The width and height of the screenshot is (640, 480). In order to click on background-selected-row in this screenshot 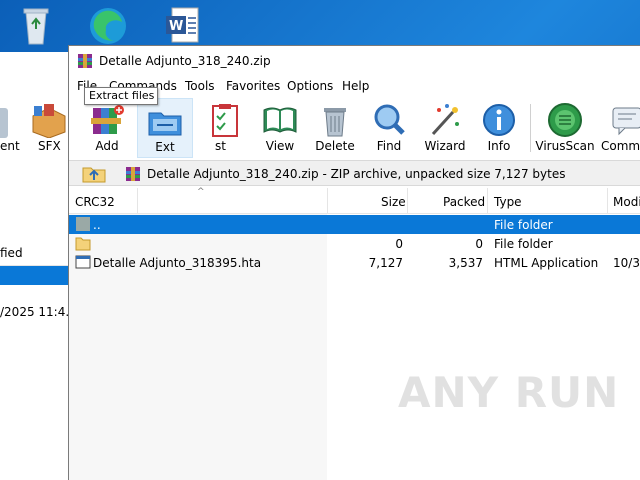, I will do `click(35, 275)`.